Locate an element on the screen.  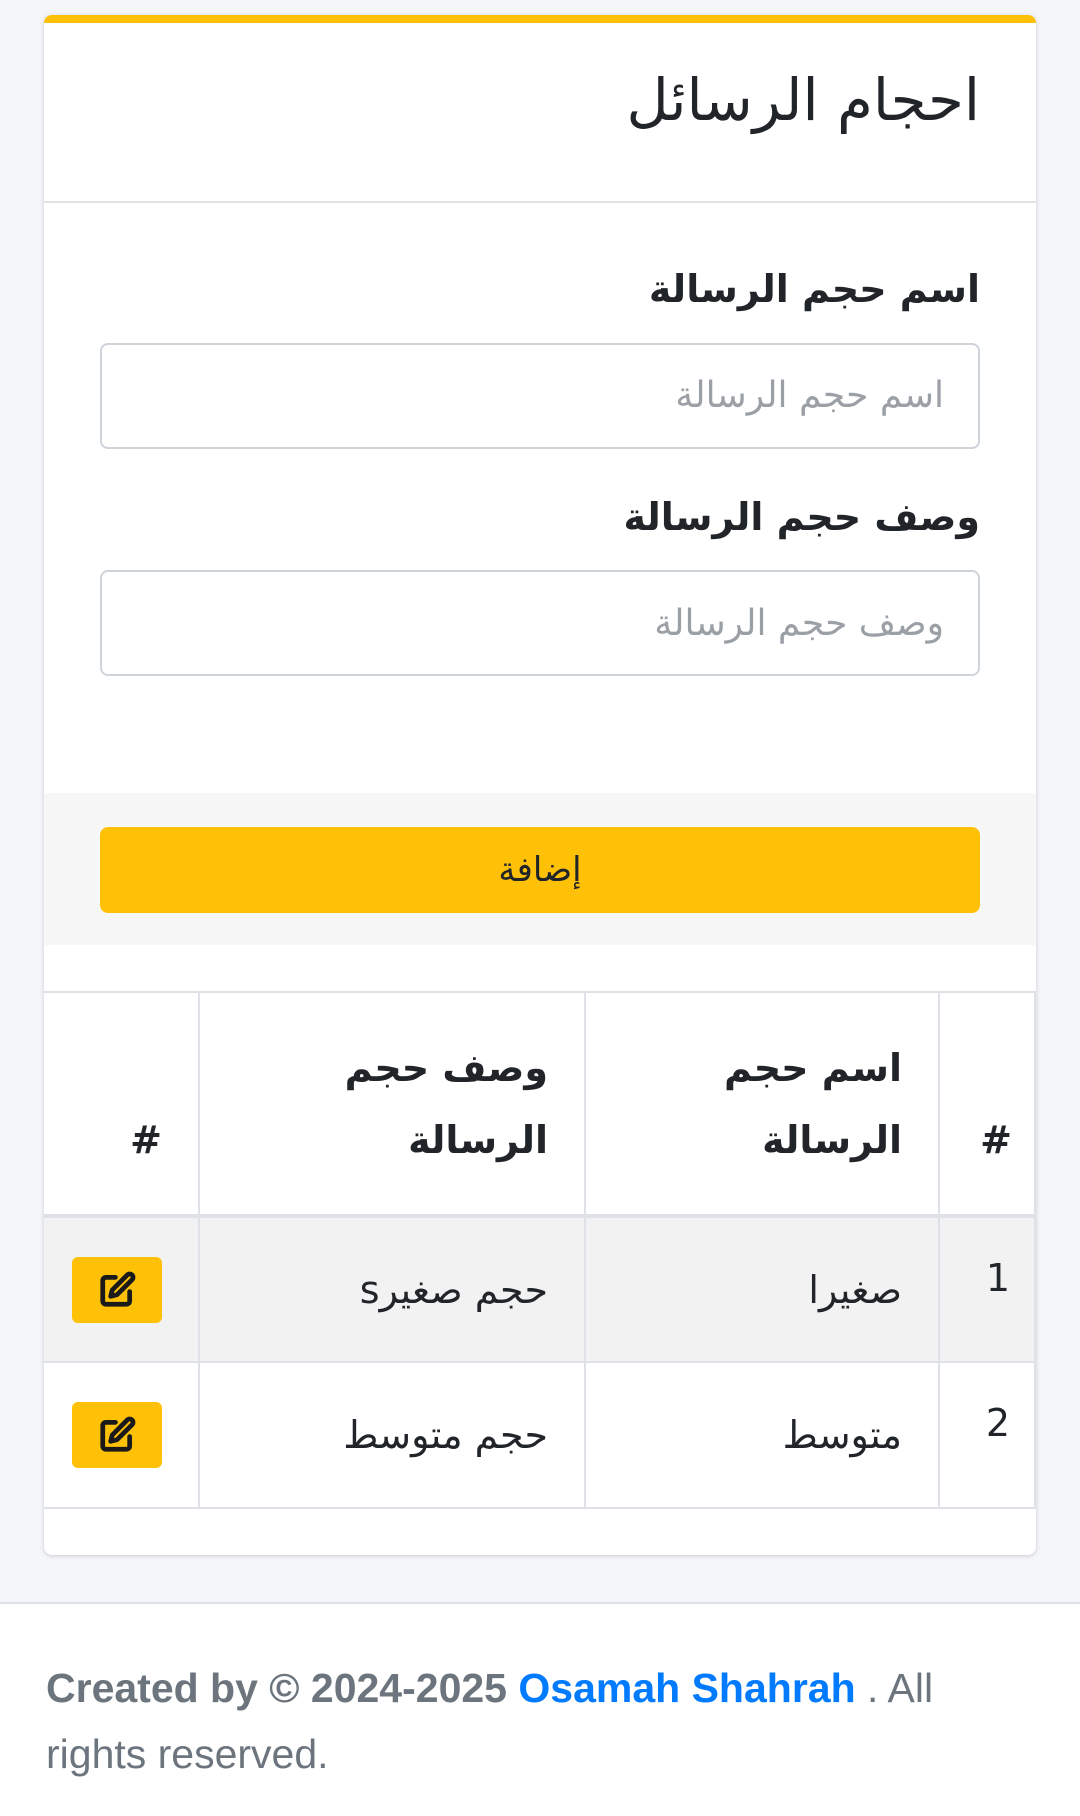
table-header-row: # اسم حجم الرسالة وصف حجم الرسالة # is located at coordinates (540, 1104).